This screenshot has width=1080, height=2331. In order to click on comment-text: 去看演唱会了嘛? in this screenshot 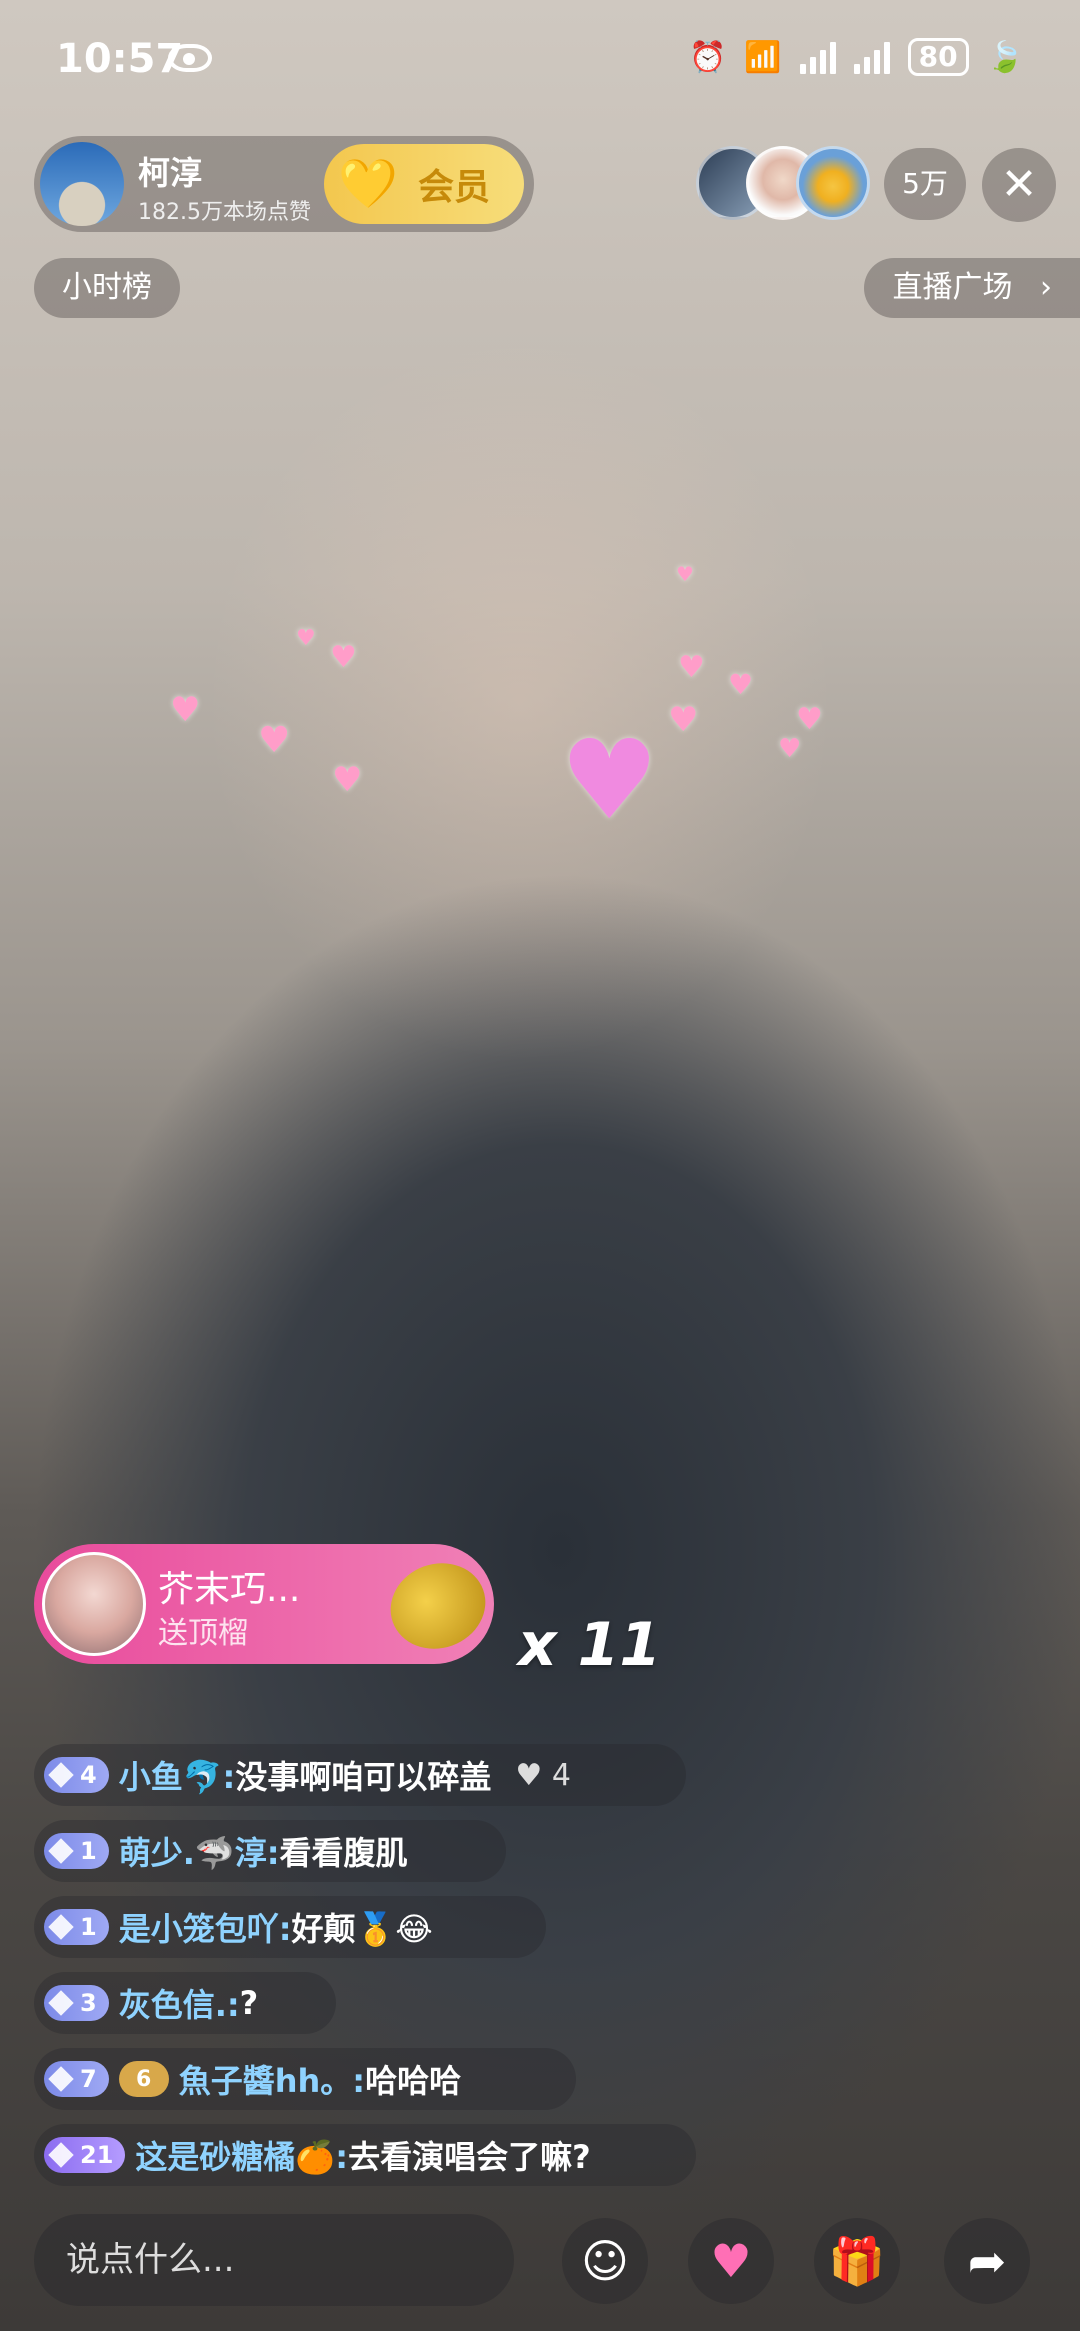, I will do `click(469, 2157)`.